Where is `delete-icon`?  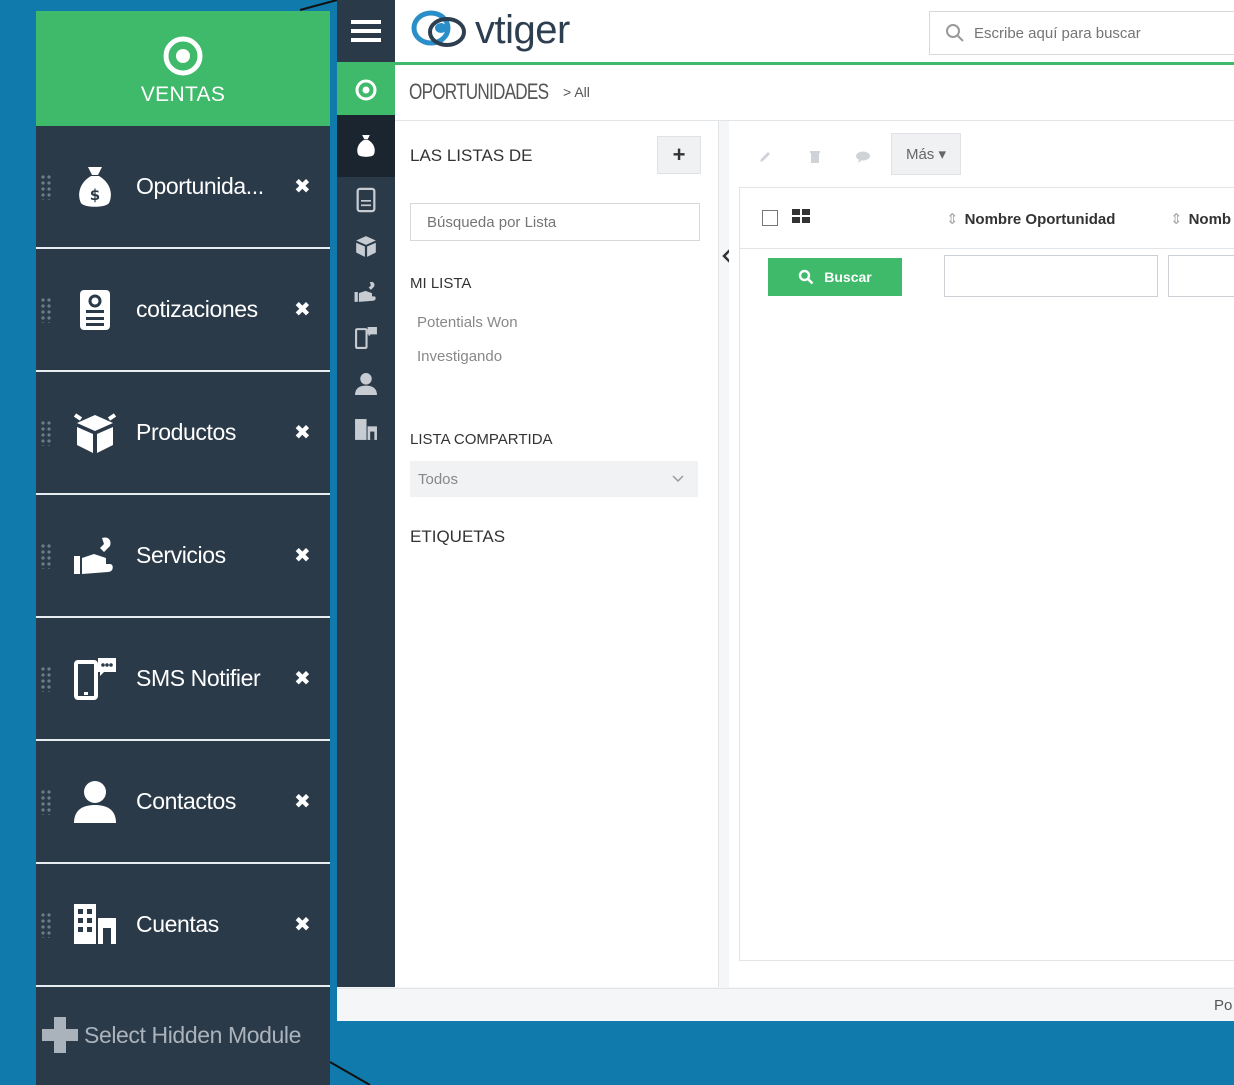 delete-icon is located at coordinates (815, 157).